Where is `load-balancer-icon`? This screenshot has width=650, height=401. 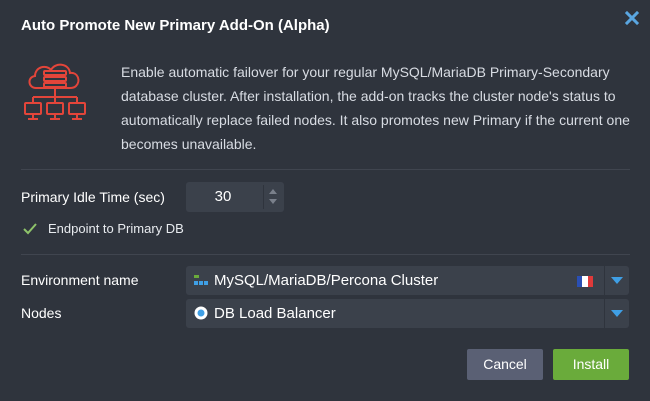 load-balancer-icon is located at coordinates (201, 313).